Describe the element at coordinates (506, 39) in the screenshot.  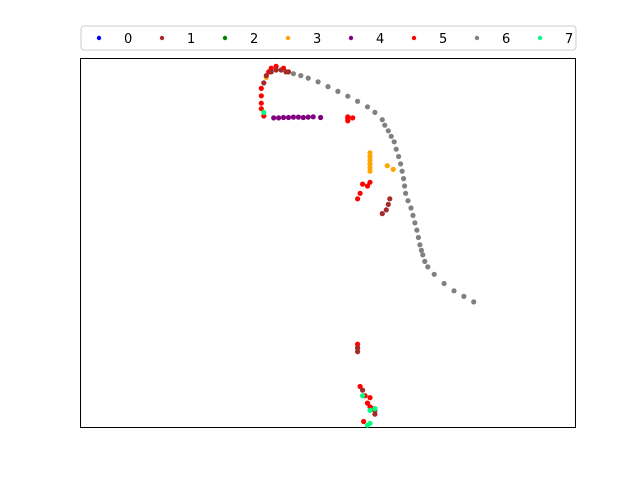
I see `legend-label-6: 6` at that location.